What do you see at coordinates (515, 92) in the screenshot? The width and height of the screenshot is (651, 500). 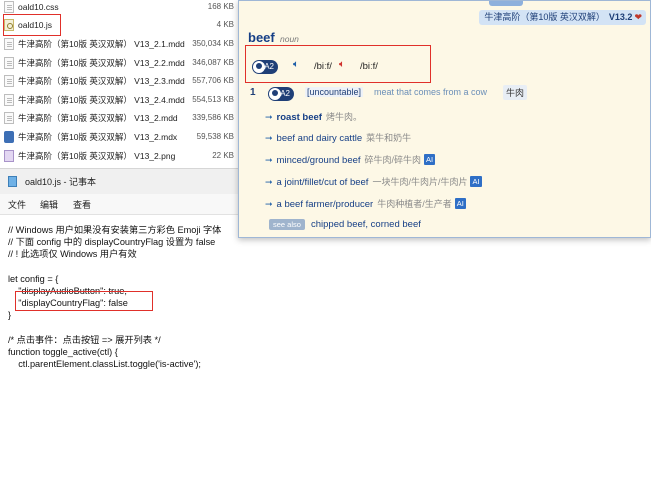 I see `definition-zh: 牛肉` at bounding box center [515, 92].